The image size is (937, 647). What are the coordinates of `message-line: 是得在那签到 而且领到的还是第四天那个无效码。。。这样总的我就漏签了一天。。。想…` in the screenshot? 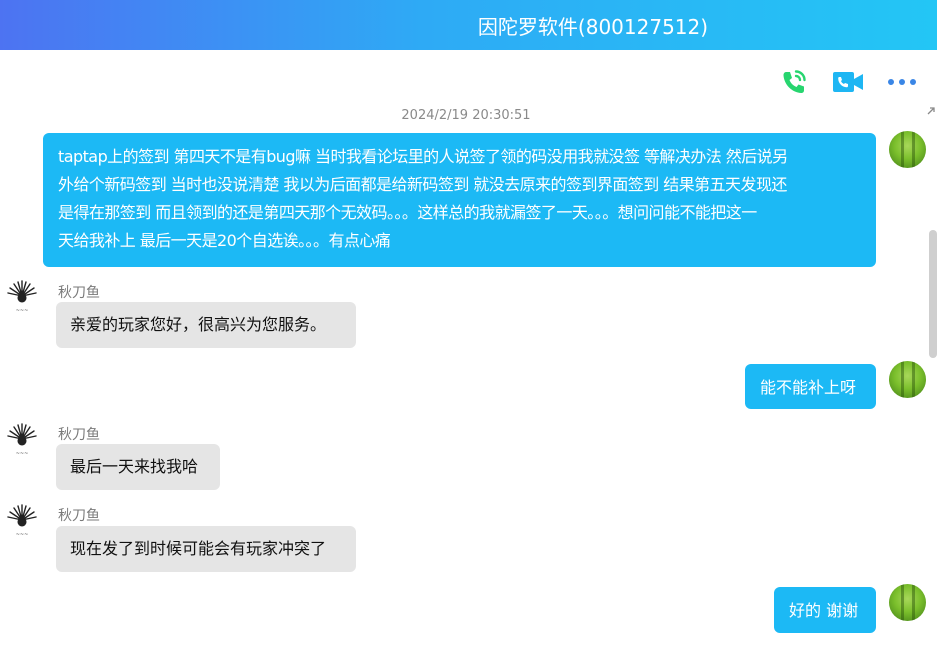 It's located at (407, 212).